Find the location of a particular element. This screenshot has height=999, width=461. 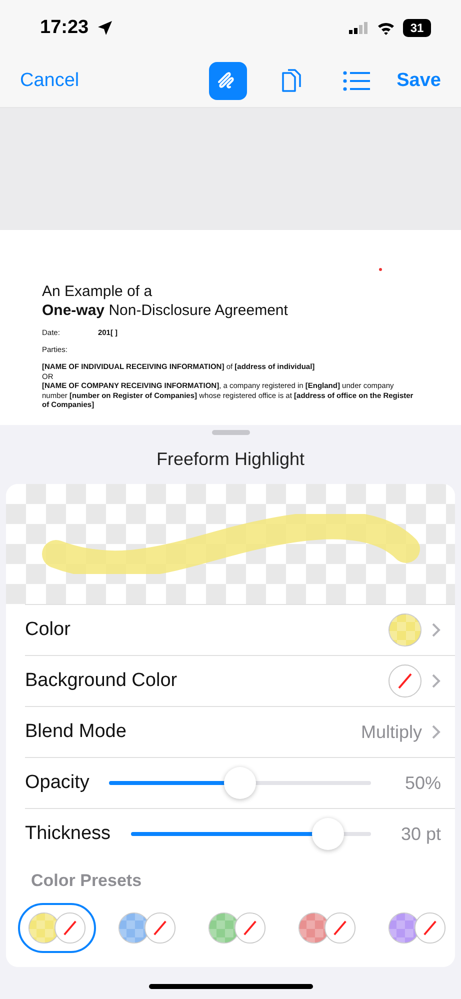

location-arrow-icon is located at coordinates (104, 28).